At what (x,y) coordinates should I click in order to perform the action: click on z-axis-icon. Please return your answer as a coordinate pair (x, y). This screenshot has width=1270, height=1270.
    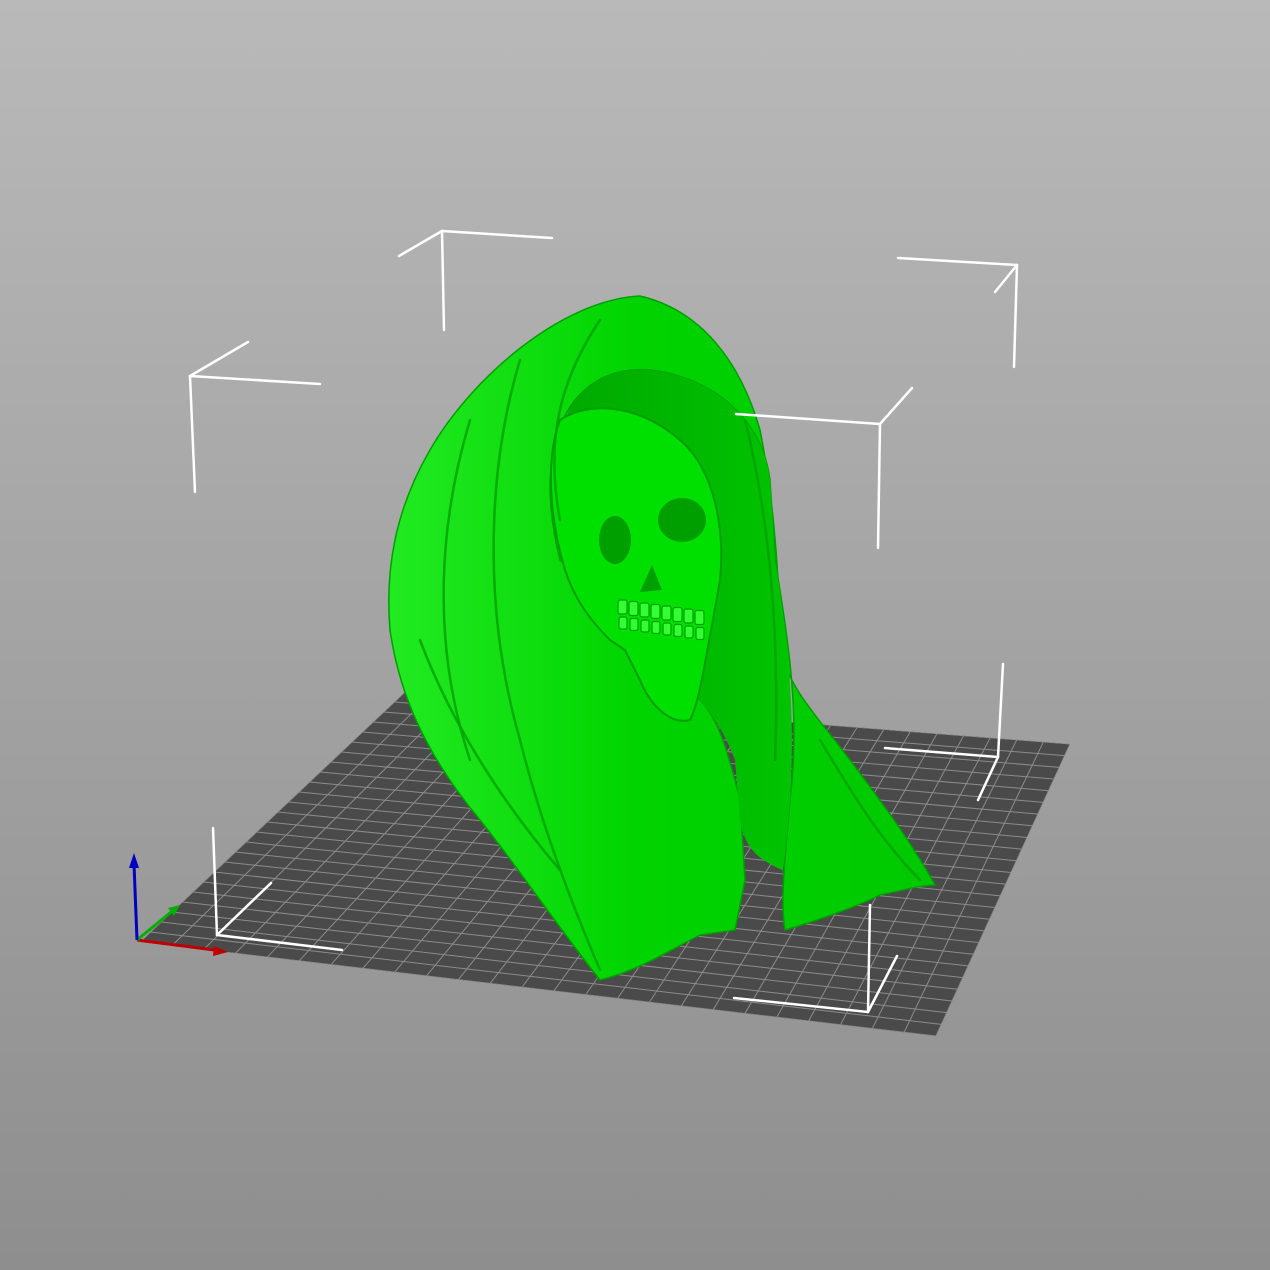
    Looking at the image, I should click on (135, 902).